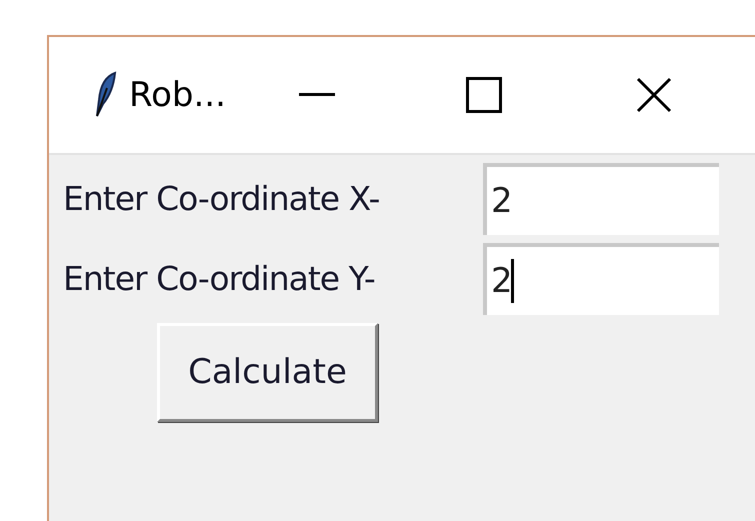 This screenshot has width=755, height=521. Describe the element at coordinates (484, 95) in the screenshot. I see `maximize-icon` at that location.